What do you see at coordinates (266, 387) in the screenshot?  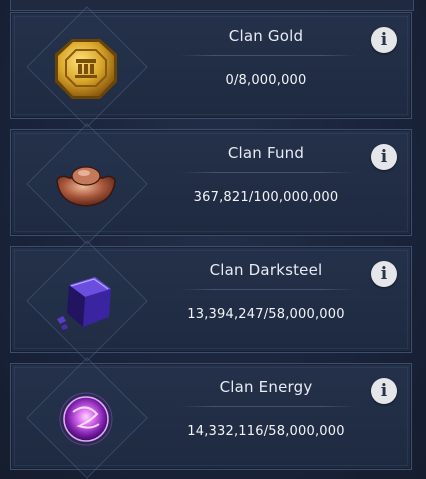 I see `resource-title: Clan Energy` at bounding box center [266, 387].